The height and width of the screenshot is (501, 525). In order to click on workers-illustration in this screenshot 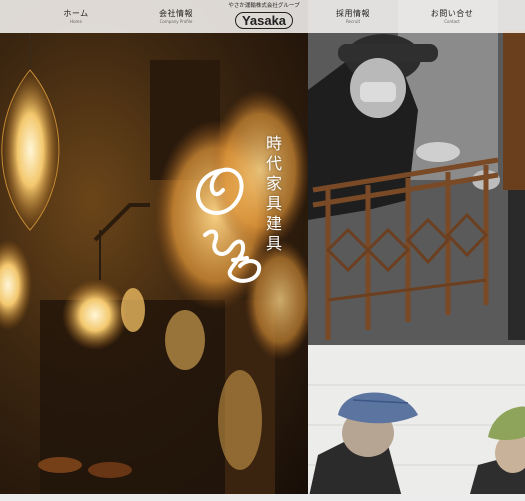, I will do `click(416, 423)`.